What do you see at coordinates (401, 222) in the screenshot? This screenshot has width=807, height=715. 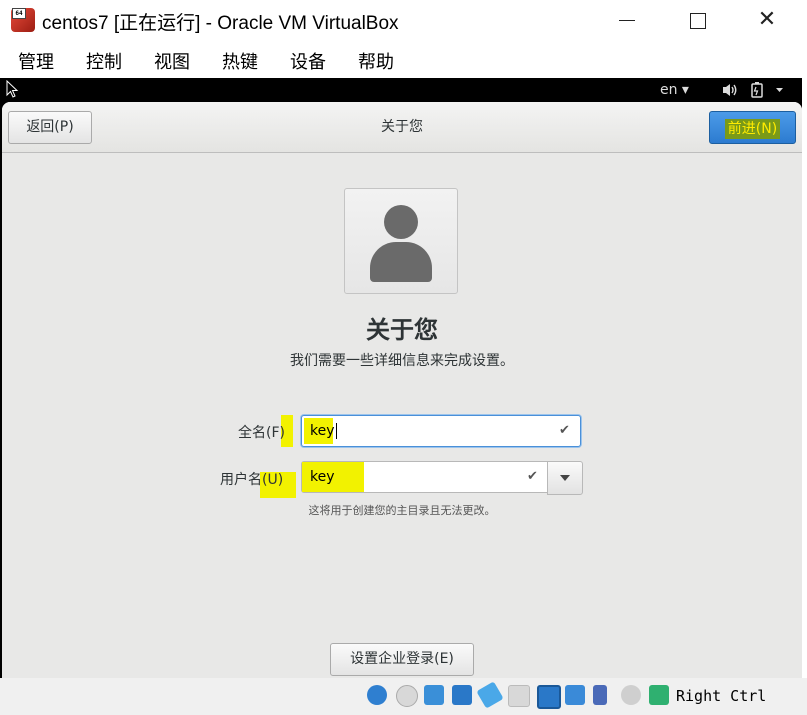 I see `user-avatar-icon` at bounding box center [401, 222].